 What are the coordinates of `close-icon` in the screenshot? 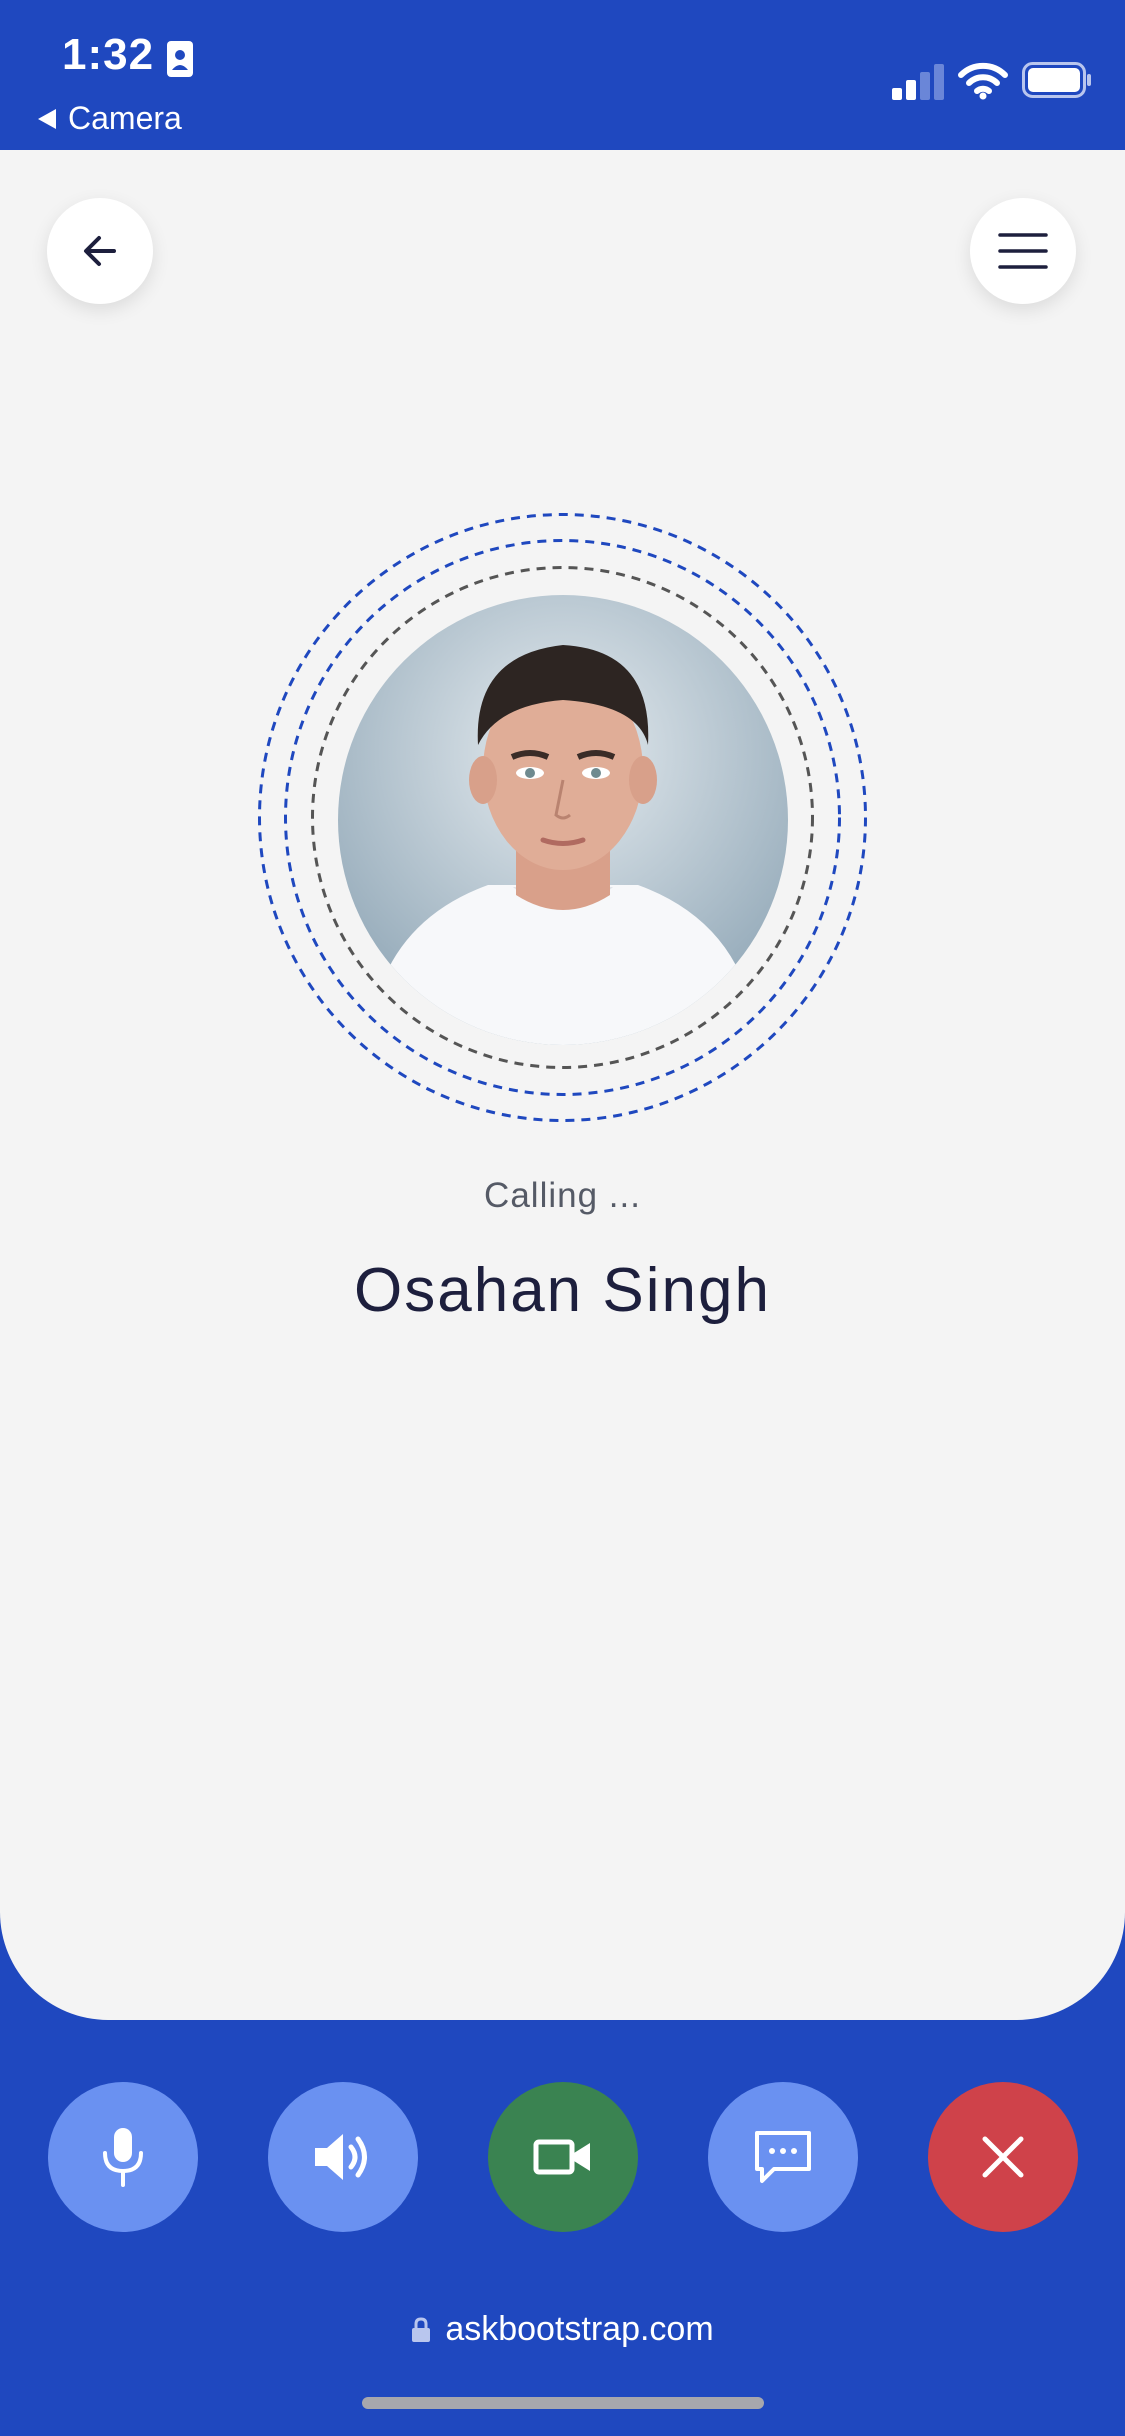 It's located at (1003, 2157).